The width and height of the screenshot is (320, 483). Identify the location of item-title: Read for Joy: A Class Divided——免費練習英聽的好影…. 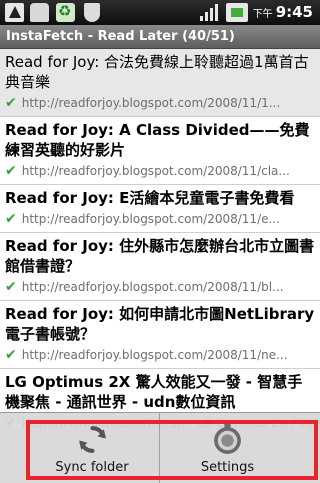
(157, 140).